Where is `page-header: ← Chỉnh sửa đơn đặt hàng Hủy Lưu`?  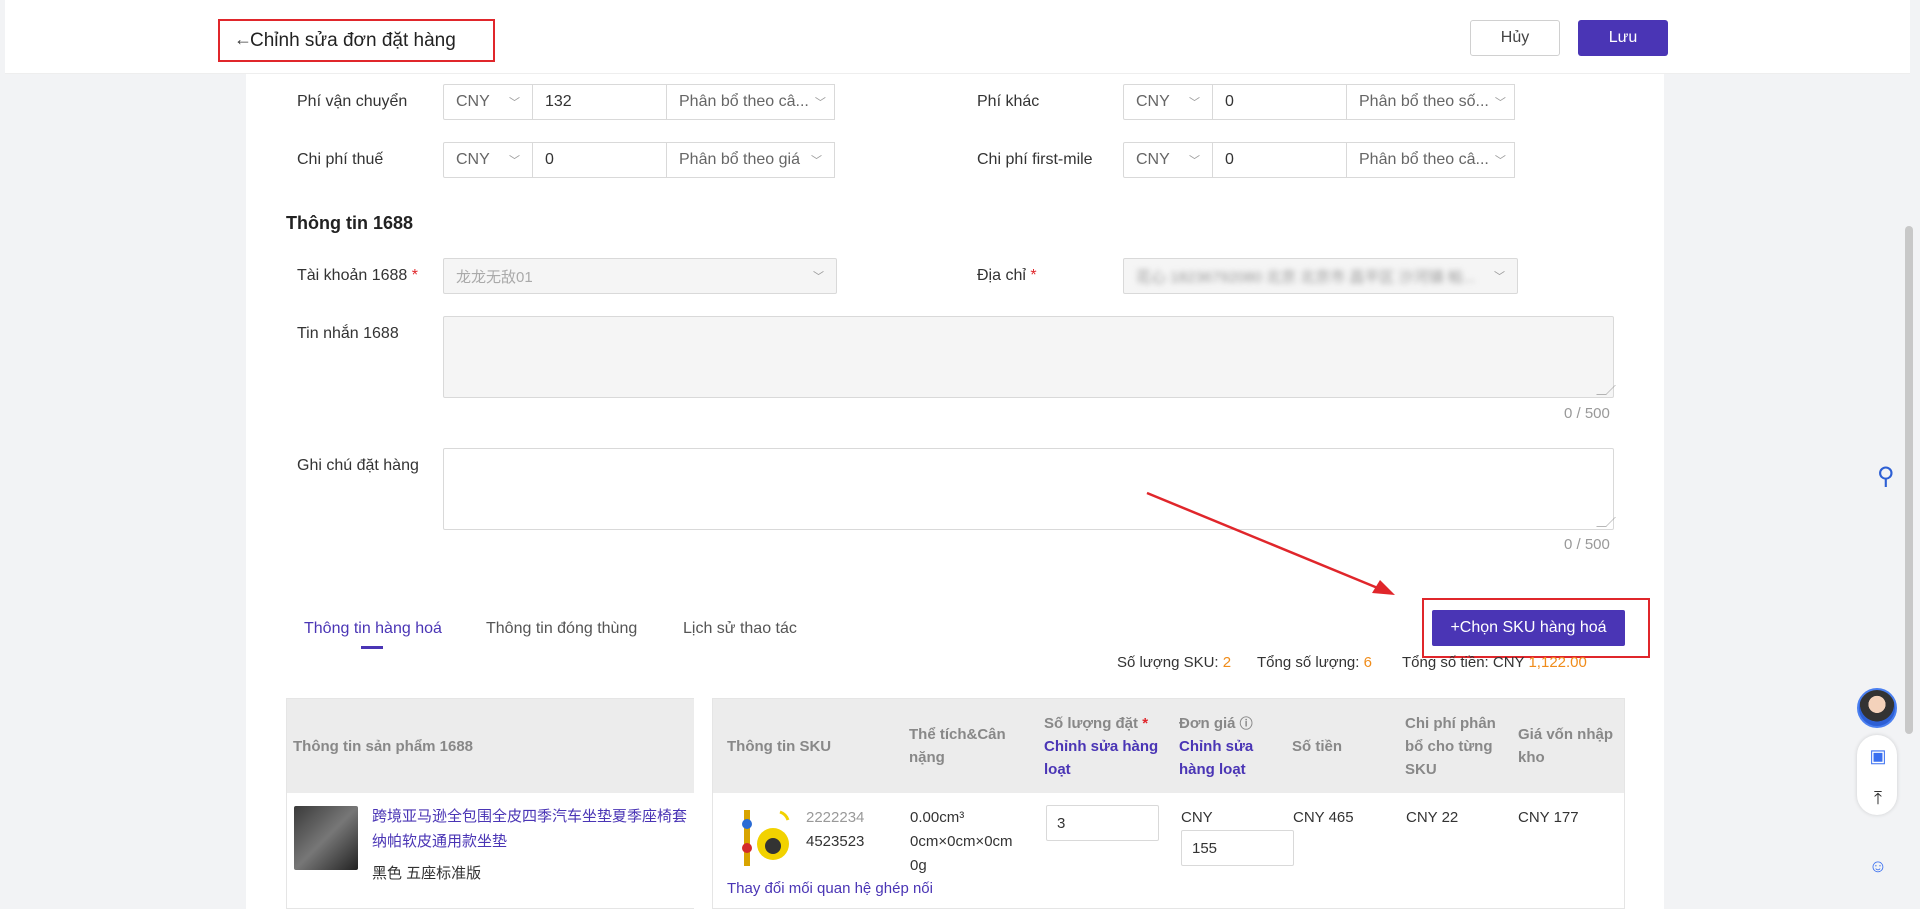 page-header: ← Chỉnh sửa đơn đặt hàng Hủy Lưu is located at coordinates (957, 37).